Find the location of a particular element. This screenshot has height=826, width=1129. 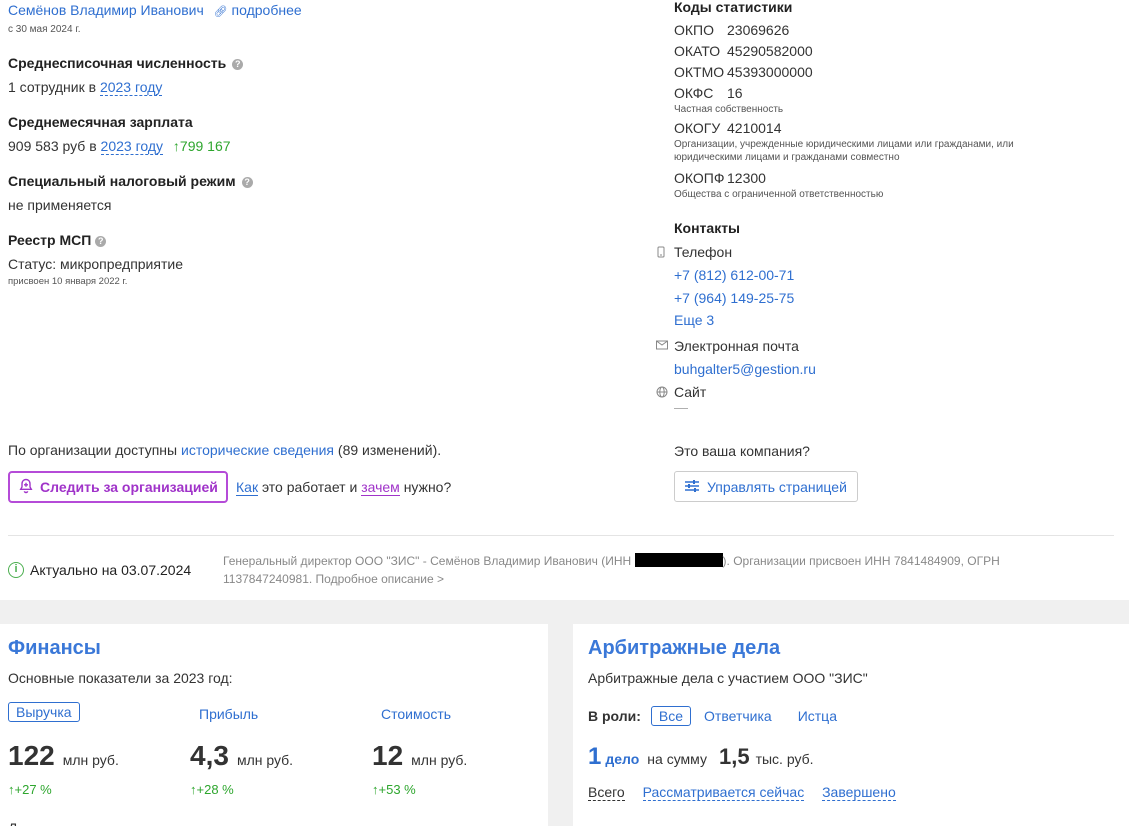

cases-sum: 1,5 is located at coordinates (734, 756).